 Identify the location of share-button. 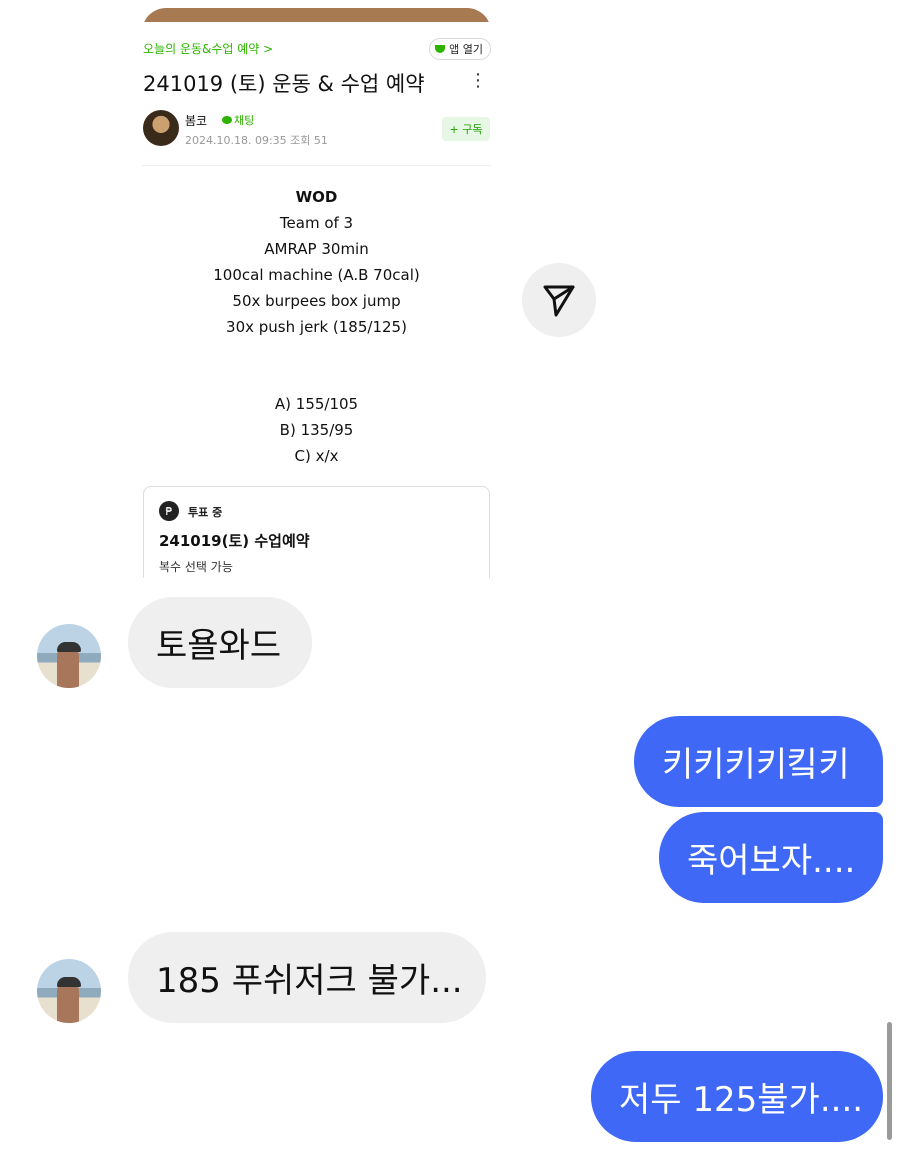
(559, 300).